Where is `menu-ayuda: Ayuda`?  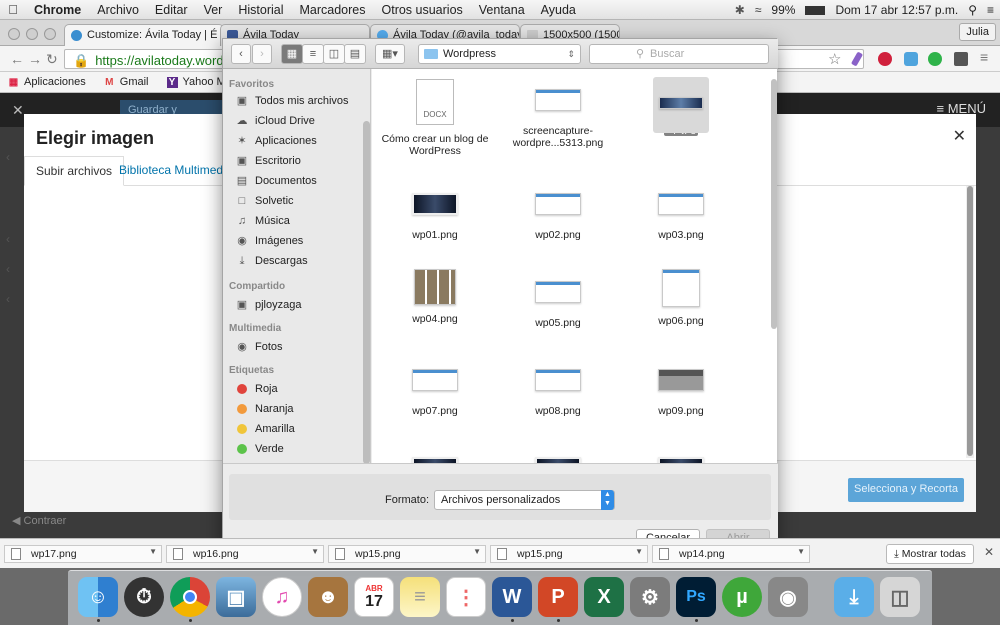
menu-ayuda: Ayuda is located at coordinates (558, 10).